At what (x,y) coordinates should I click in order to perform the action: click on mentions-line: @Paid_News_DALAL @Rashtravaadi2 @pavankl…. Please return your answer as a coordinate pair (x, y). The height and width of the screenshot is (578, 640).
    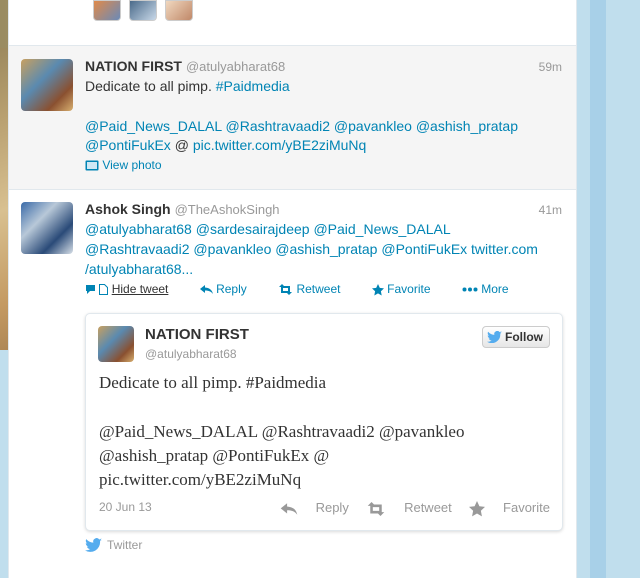
    Looking at the image, I should click on (301, 126).